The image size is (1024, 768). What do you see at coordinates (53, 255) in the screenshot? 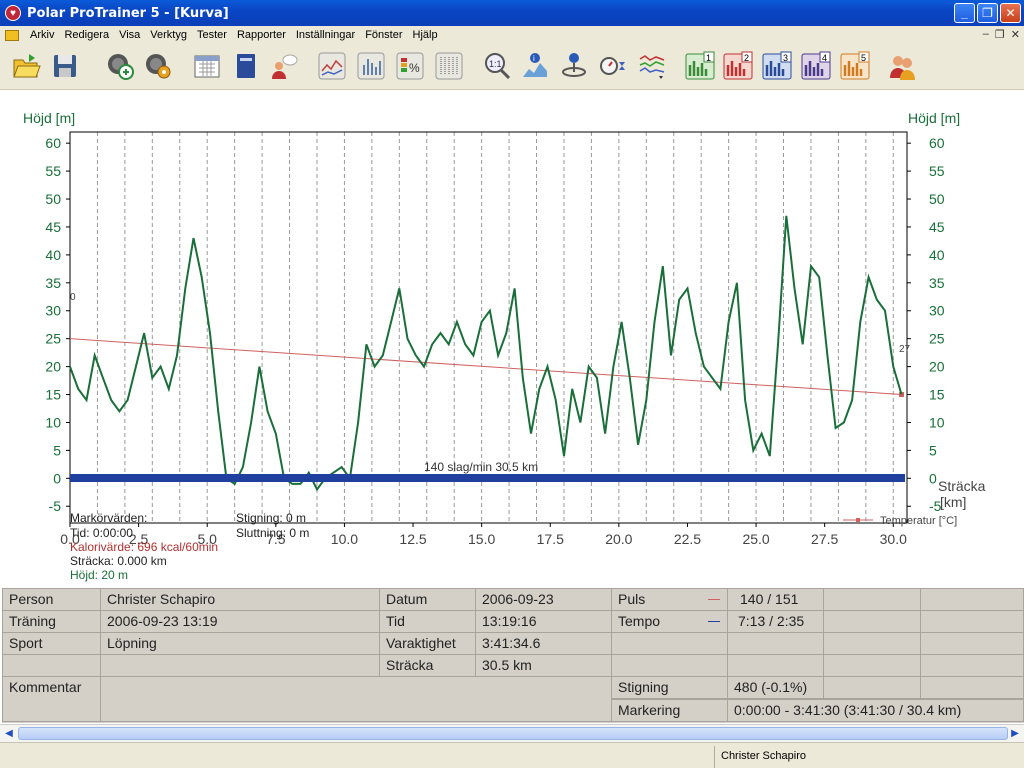
I see `y-tick-label-left: 40` at bounding box center [53, 255].